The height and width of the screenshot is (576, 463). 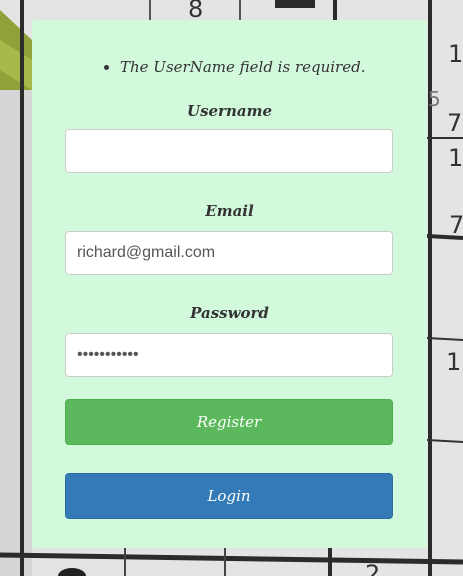 I want to click on username-input, so click(x=229, y=151).